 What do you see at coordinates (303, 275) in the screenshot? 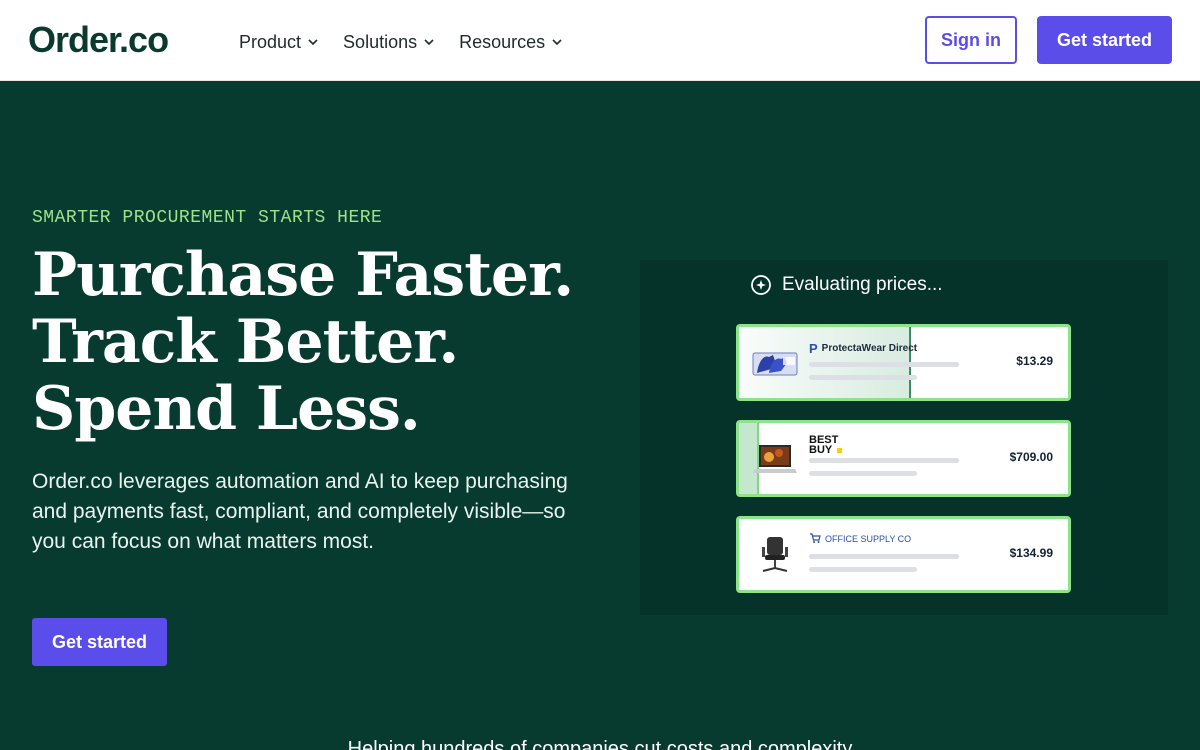
I see `headline-line-1: Purchase Faster.` at bounding box center [303, 275].